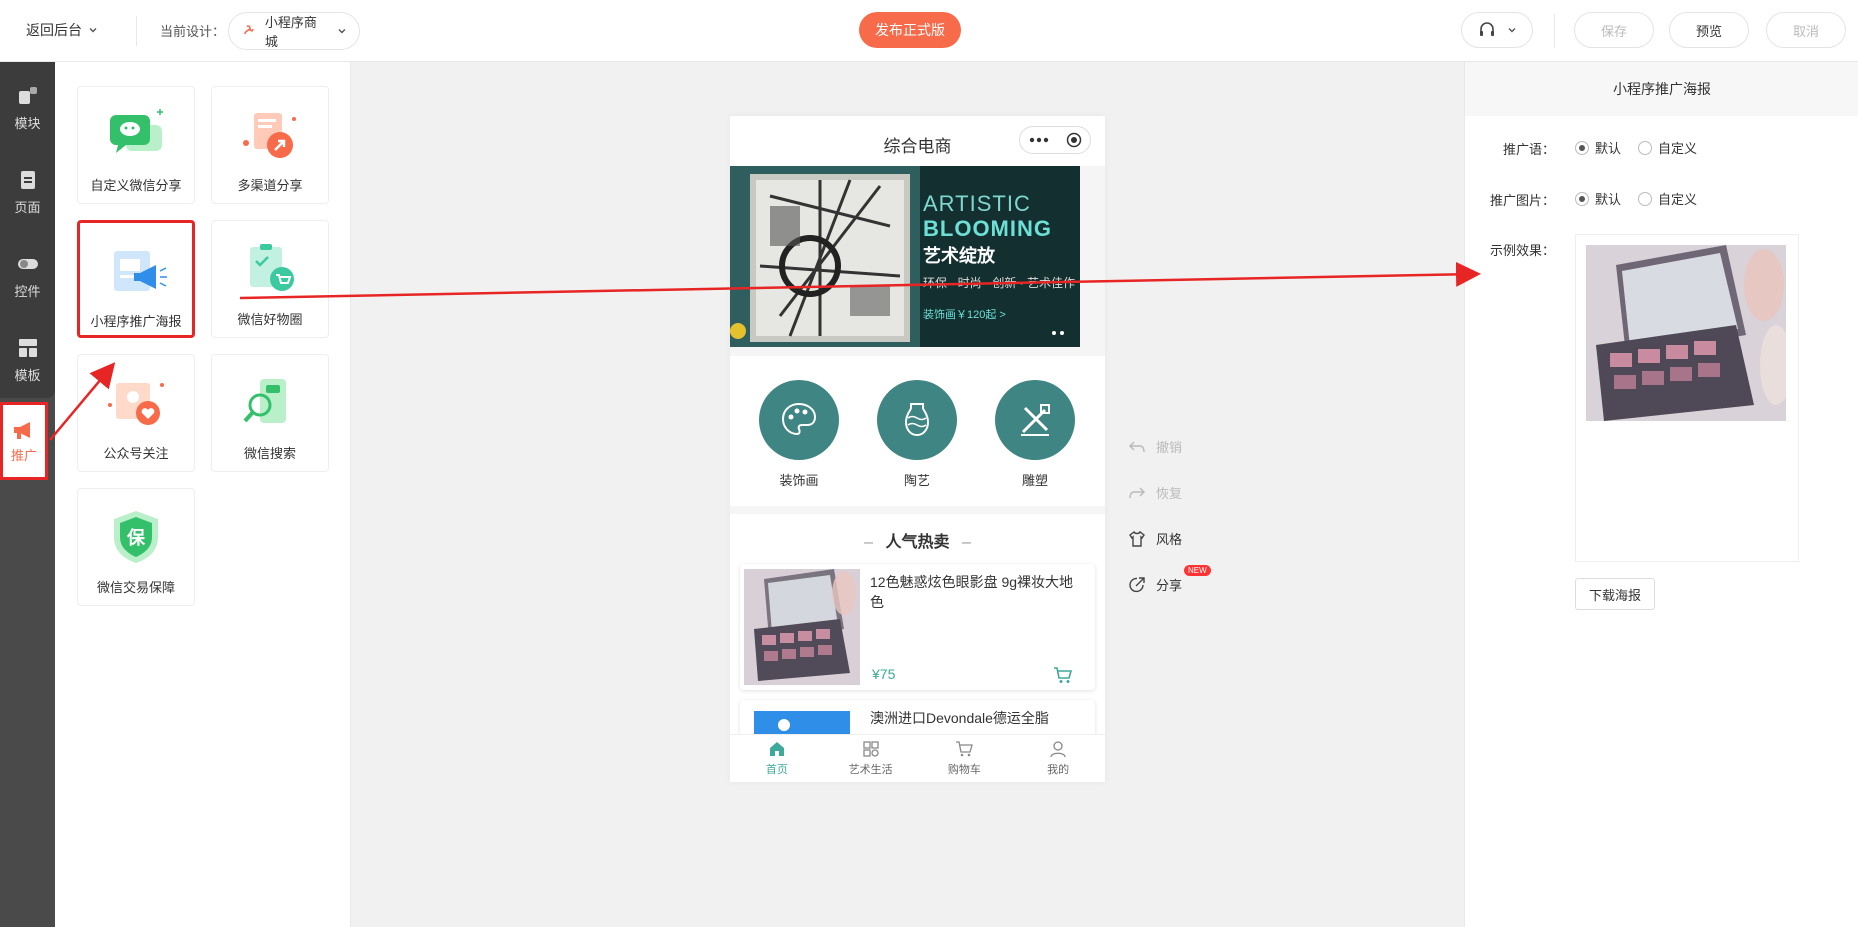 The width and height of the screenshot is (1858, 927). Describe the element at coordinates (270, 145) in the screenshot. I see `module-card-multi-channel-share: 多渠道分享` at that location.